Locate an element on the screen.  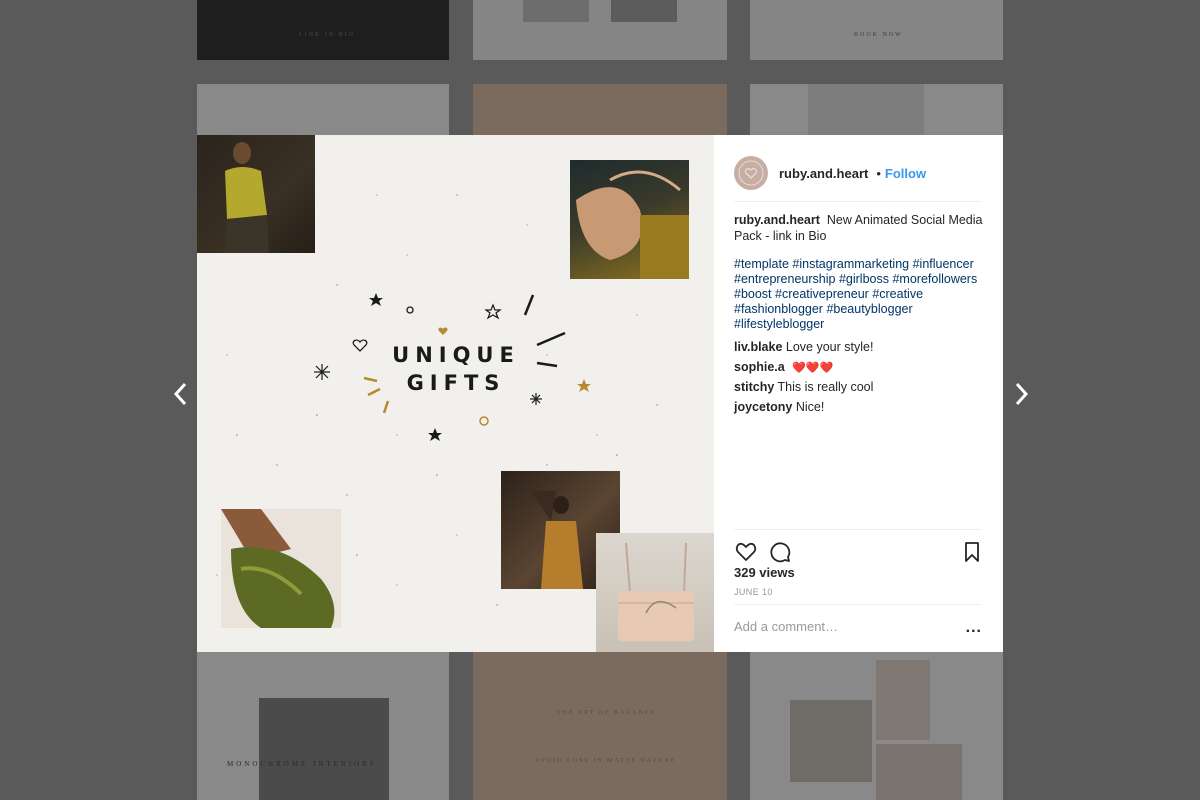
bookmark-icon is located at coordinates (972, 552).